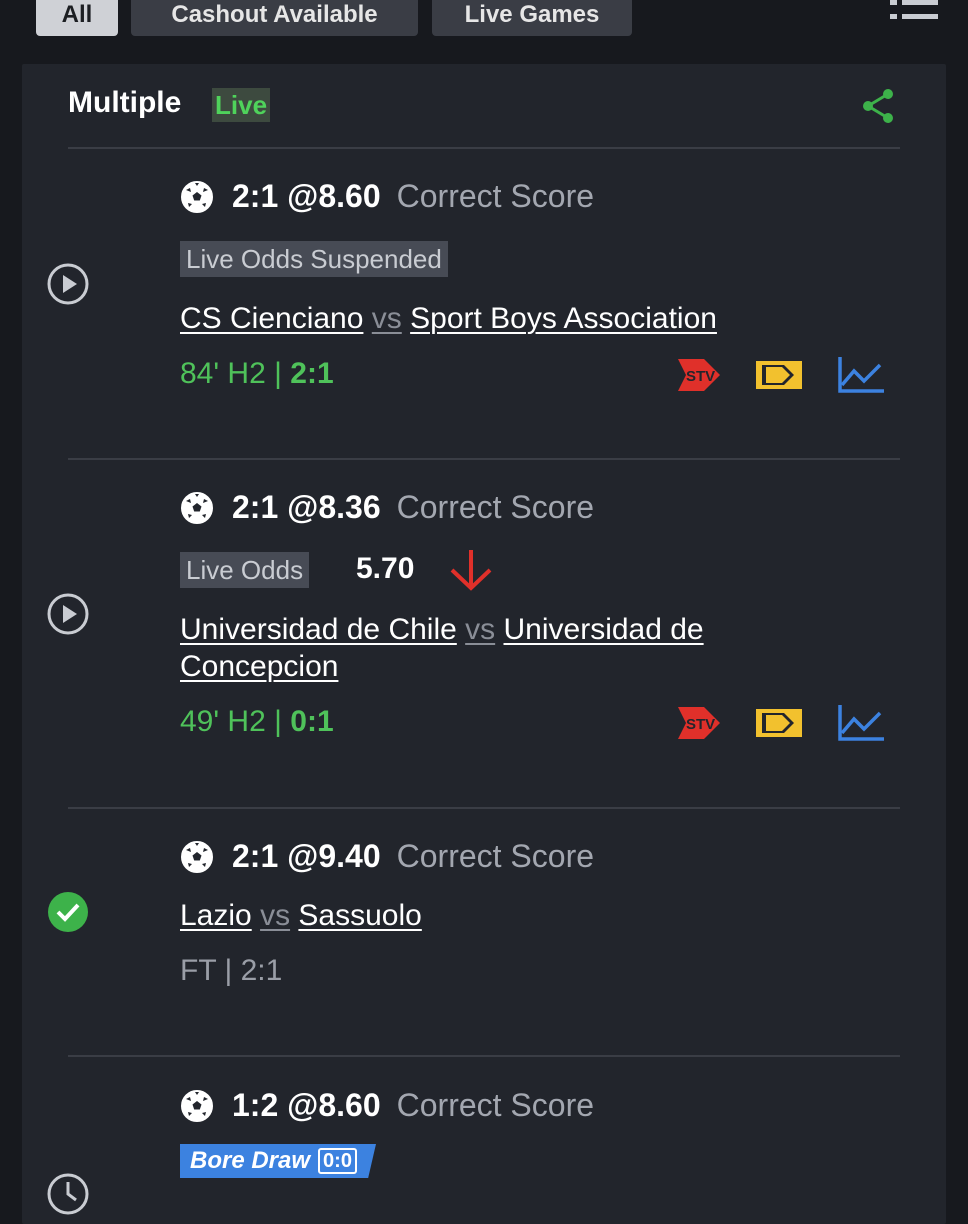  Describe the element at coordinates (387, 856) in the screenshot. I see `selection-title: 2:1 @9.40 Correct Score` at that location.